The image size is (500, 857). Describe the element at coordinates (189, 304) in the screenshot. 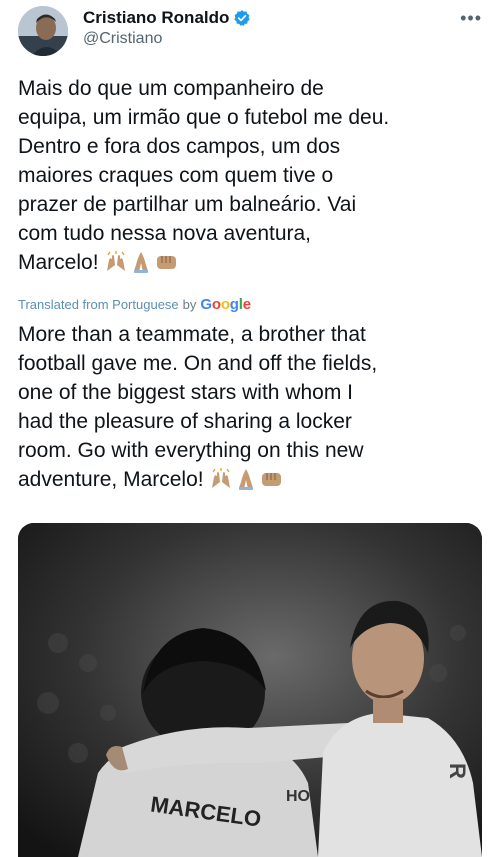

I see `translation-by: by` at that location.